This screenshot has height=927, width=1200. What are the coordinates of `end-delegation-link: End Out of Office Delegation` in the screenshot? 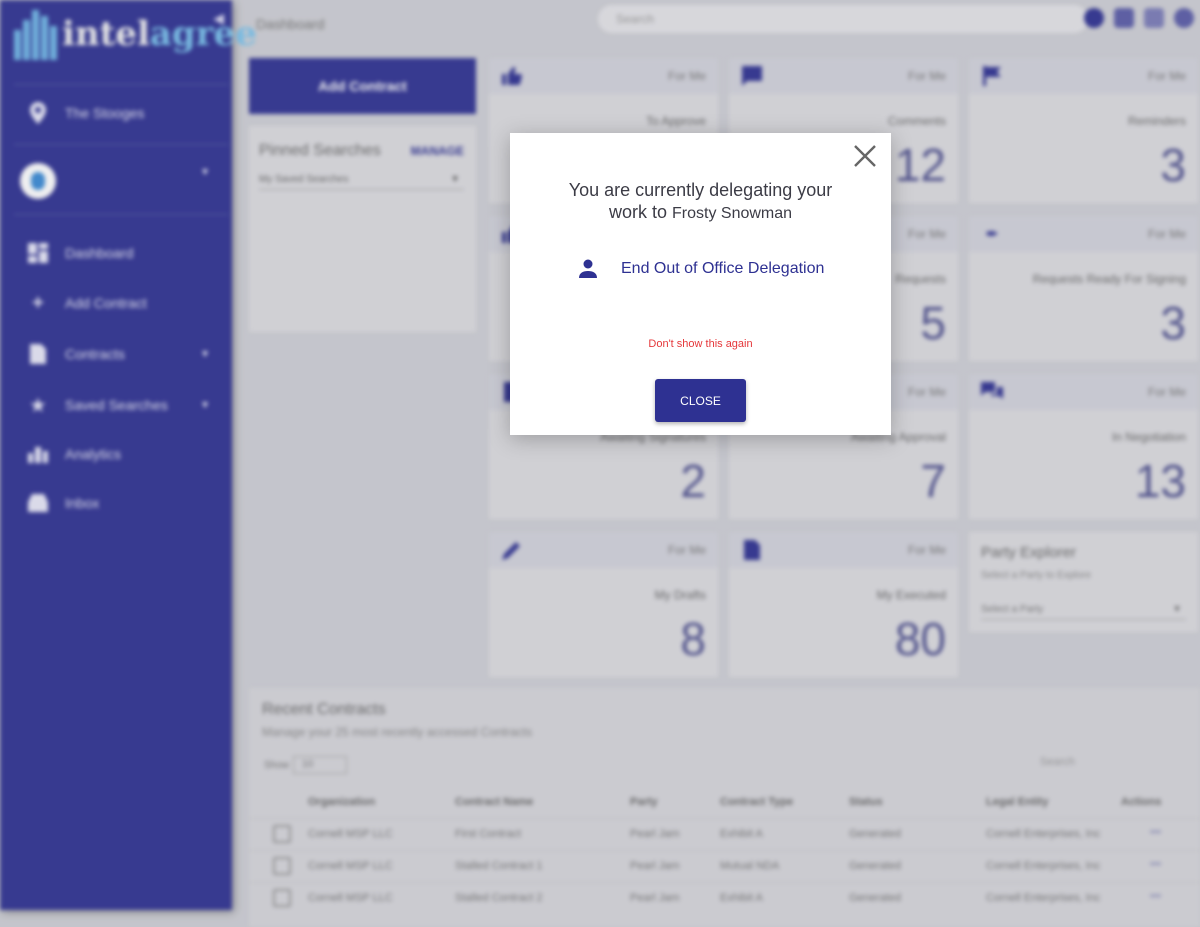 It's located at (701, 269).